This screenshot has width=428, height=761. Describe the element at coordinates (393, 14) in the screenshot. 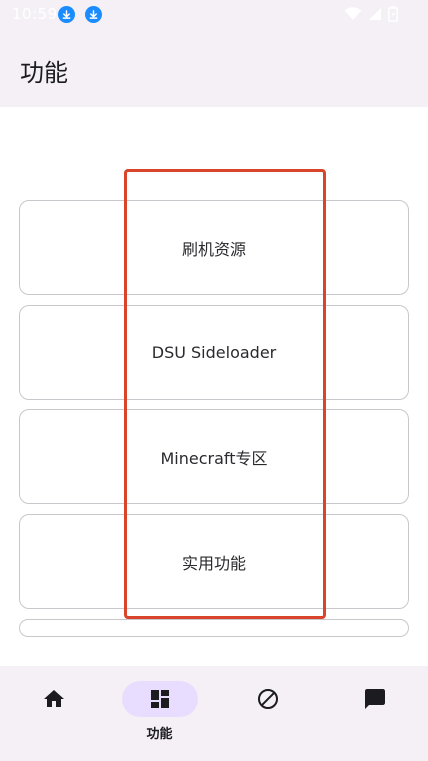

I see `battery-icon` at that location.